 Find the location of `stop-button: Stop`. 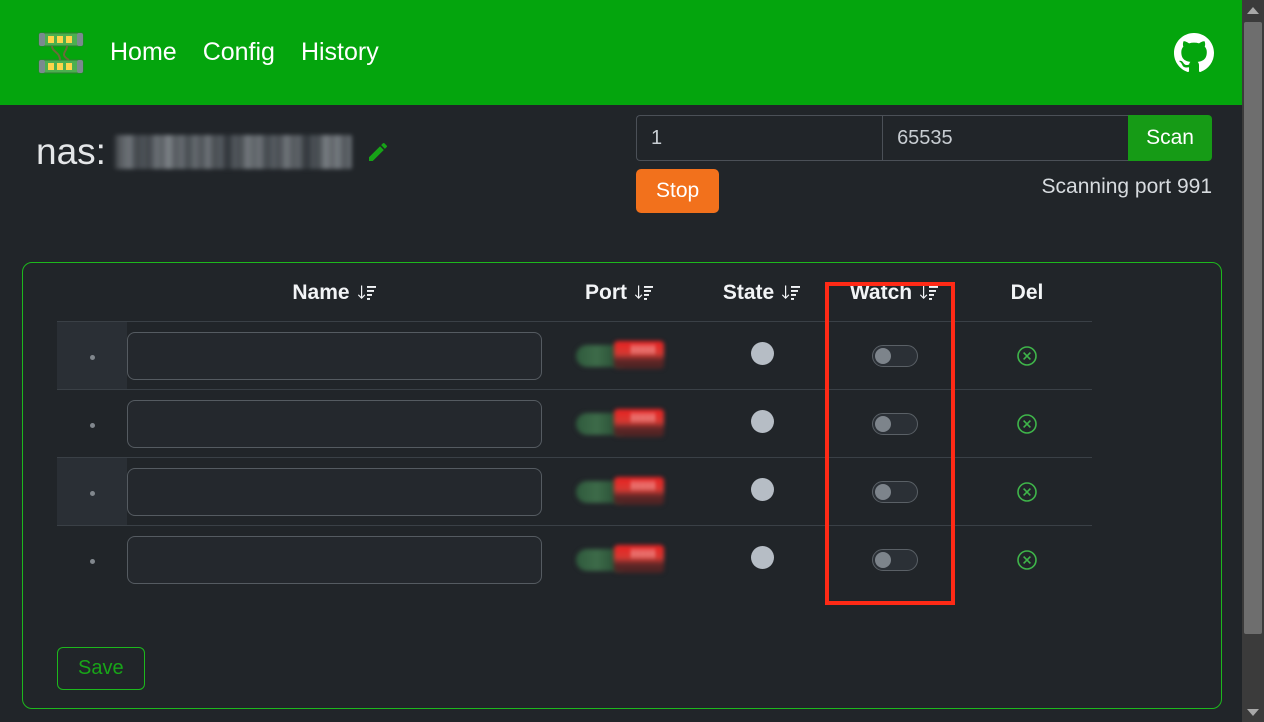

stop-button: Stop is located at coordinates (678, 191).